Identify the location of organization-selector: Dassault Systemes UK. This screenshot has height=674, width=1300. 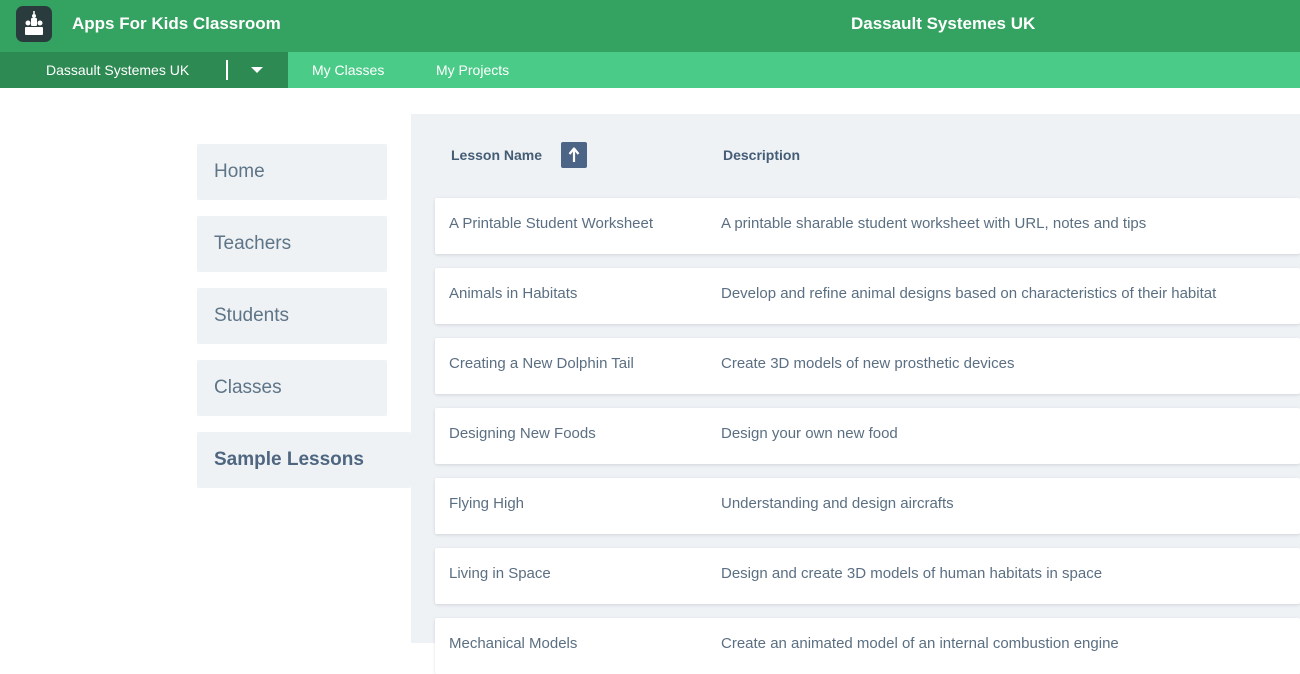
(144, 70).